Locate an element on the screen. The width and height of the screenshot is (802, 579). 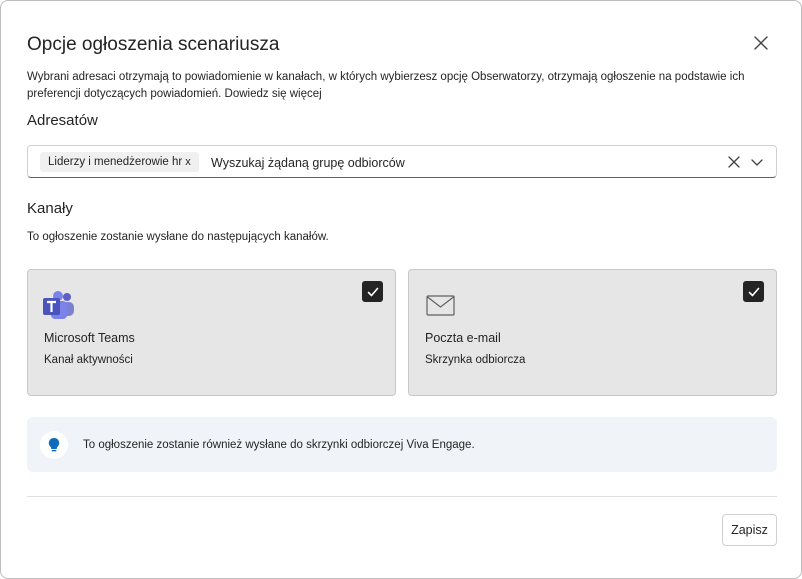
chip-remove-button: x is located at coordinates (188, 162).